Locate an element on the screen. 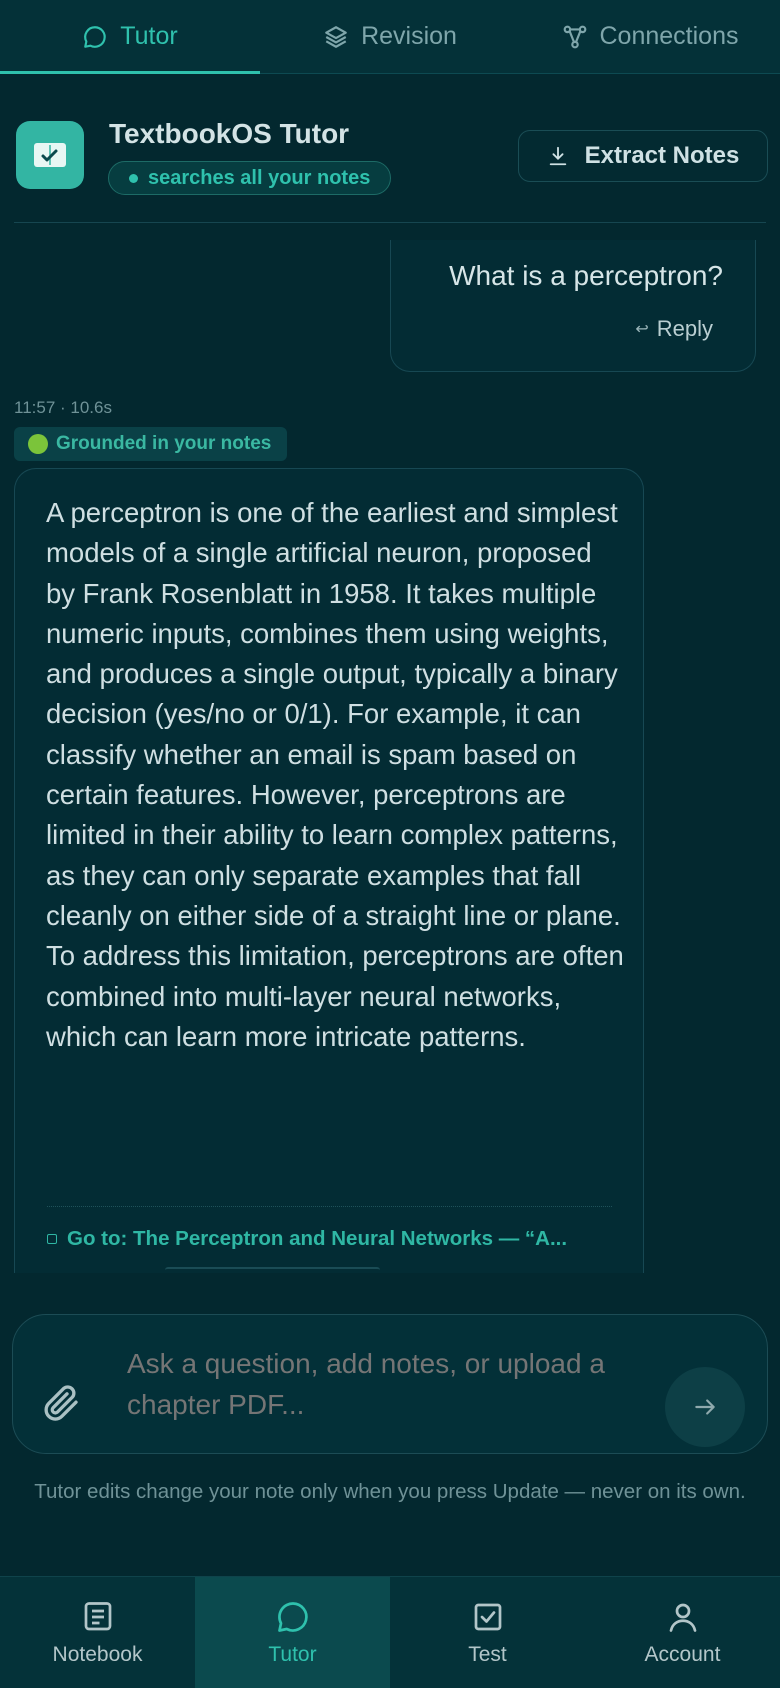 The height and width of the screenshot is (1688, 780). scroll-indicator is located at coordinates (272, 1270).